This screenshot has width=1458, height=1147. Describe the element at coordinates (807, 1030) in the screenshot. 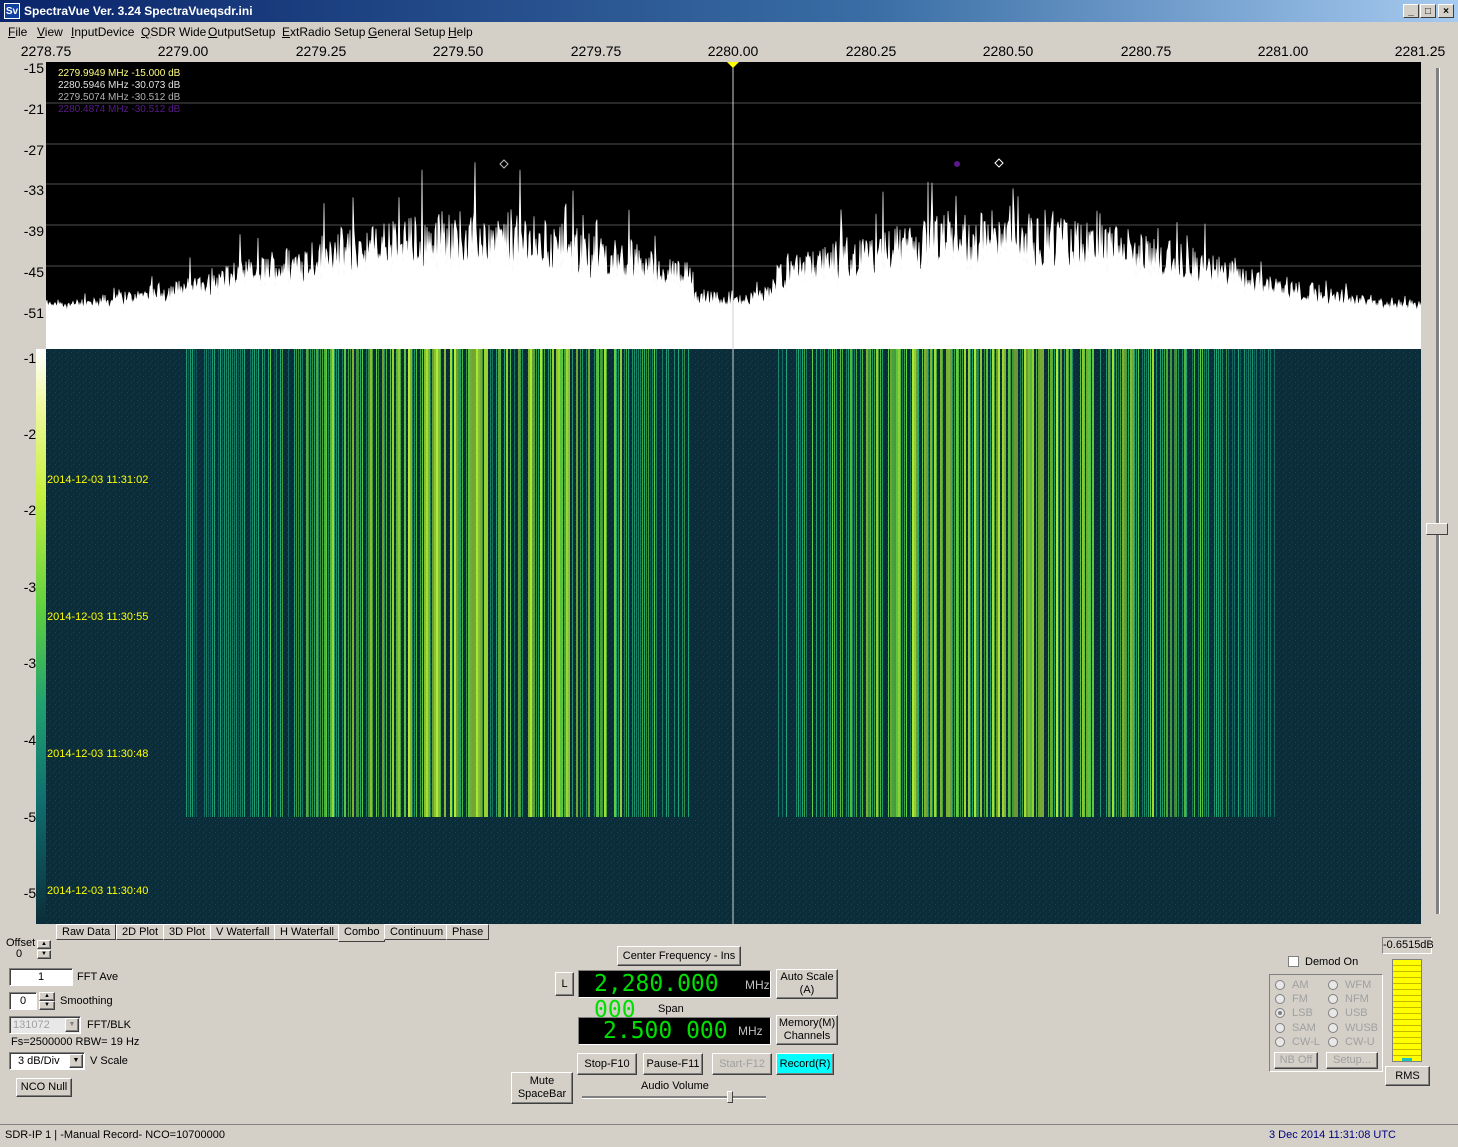

I see `memory-channels-button: Memory(M) Channels` at that location.